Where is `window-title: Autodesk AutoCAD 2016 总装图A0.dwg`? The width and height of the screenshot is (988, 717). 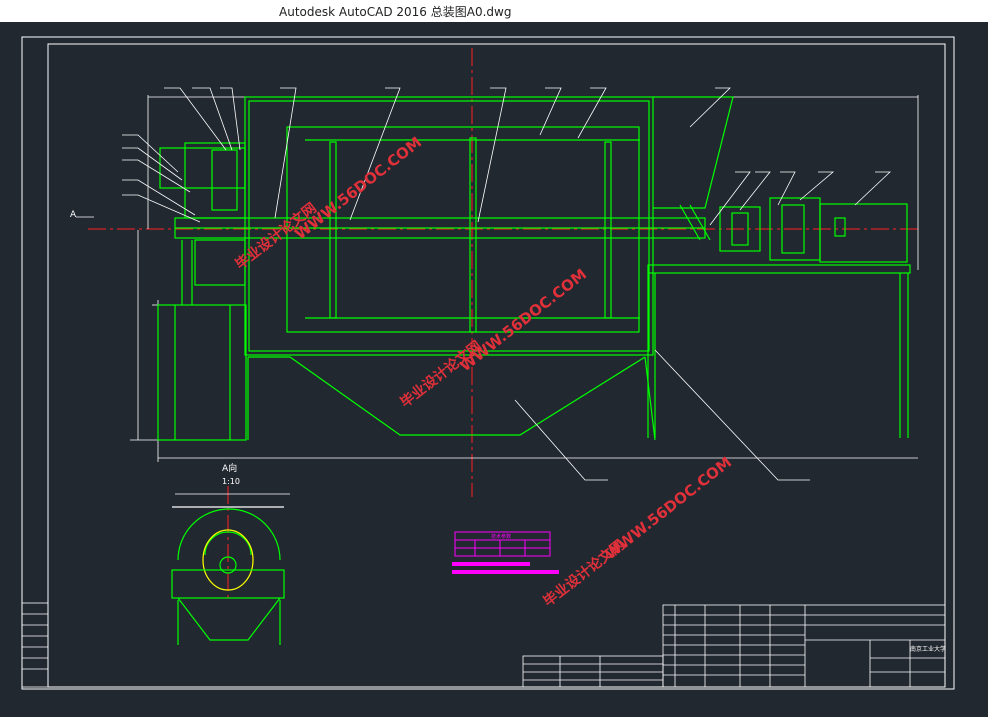 window-title: Autodesk AutoCAD 2016 总装图A0.dwg is located at coordinates (395, 12).